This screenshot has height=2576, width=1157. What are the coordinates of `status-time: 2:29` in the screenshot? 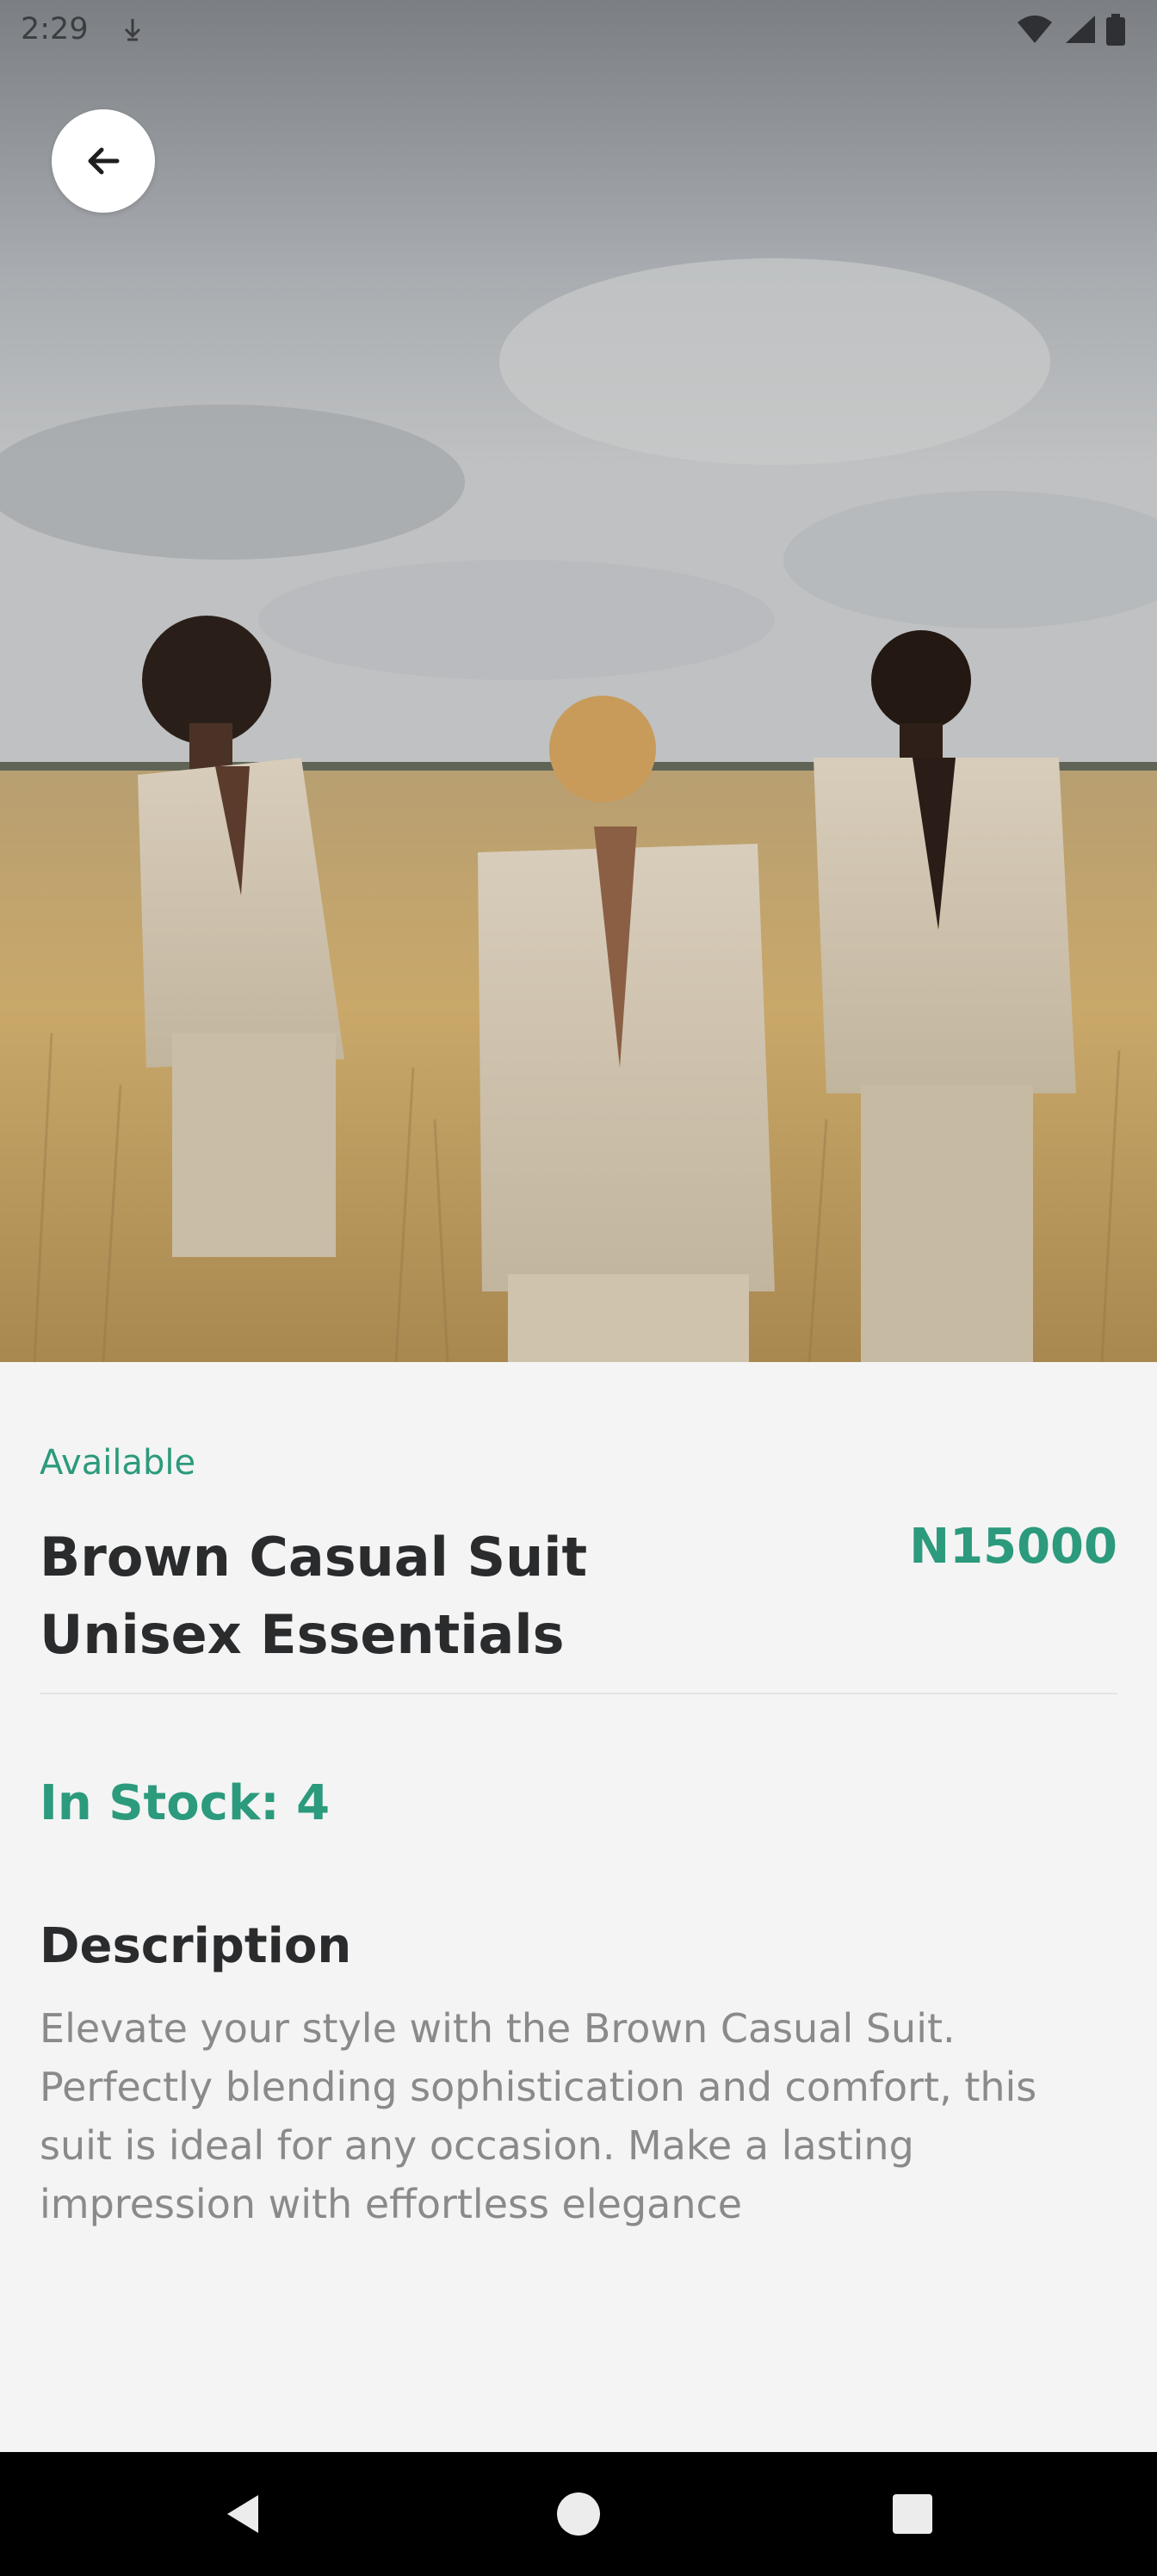 It's located at (55, 29).